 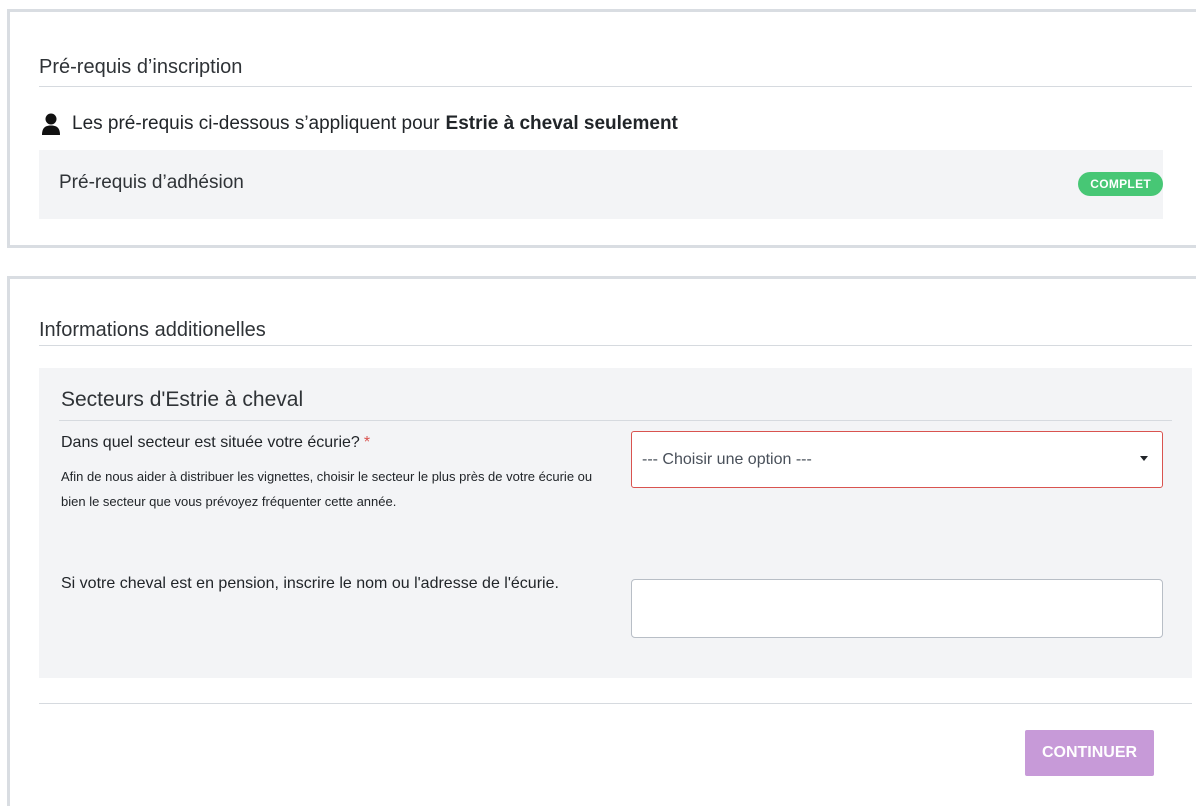 What do you see at coordinates (141, 67) in the screenshot?
I see `prerequisites-title: Pré-requis d’inscription` at bounding box center [141, 67].